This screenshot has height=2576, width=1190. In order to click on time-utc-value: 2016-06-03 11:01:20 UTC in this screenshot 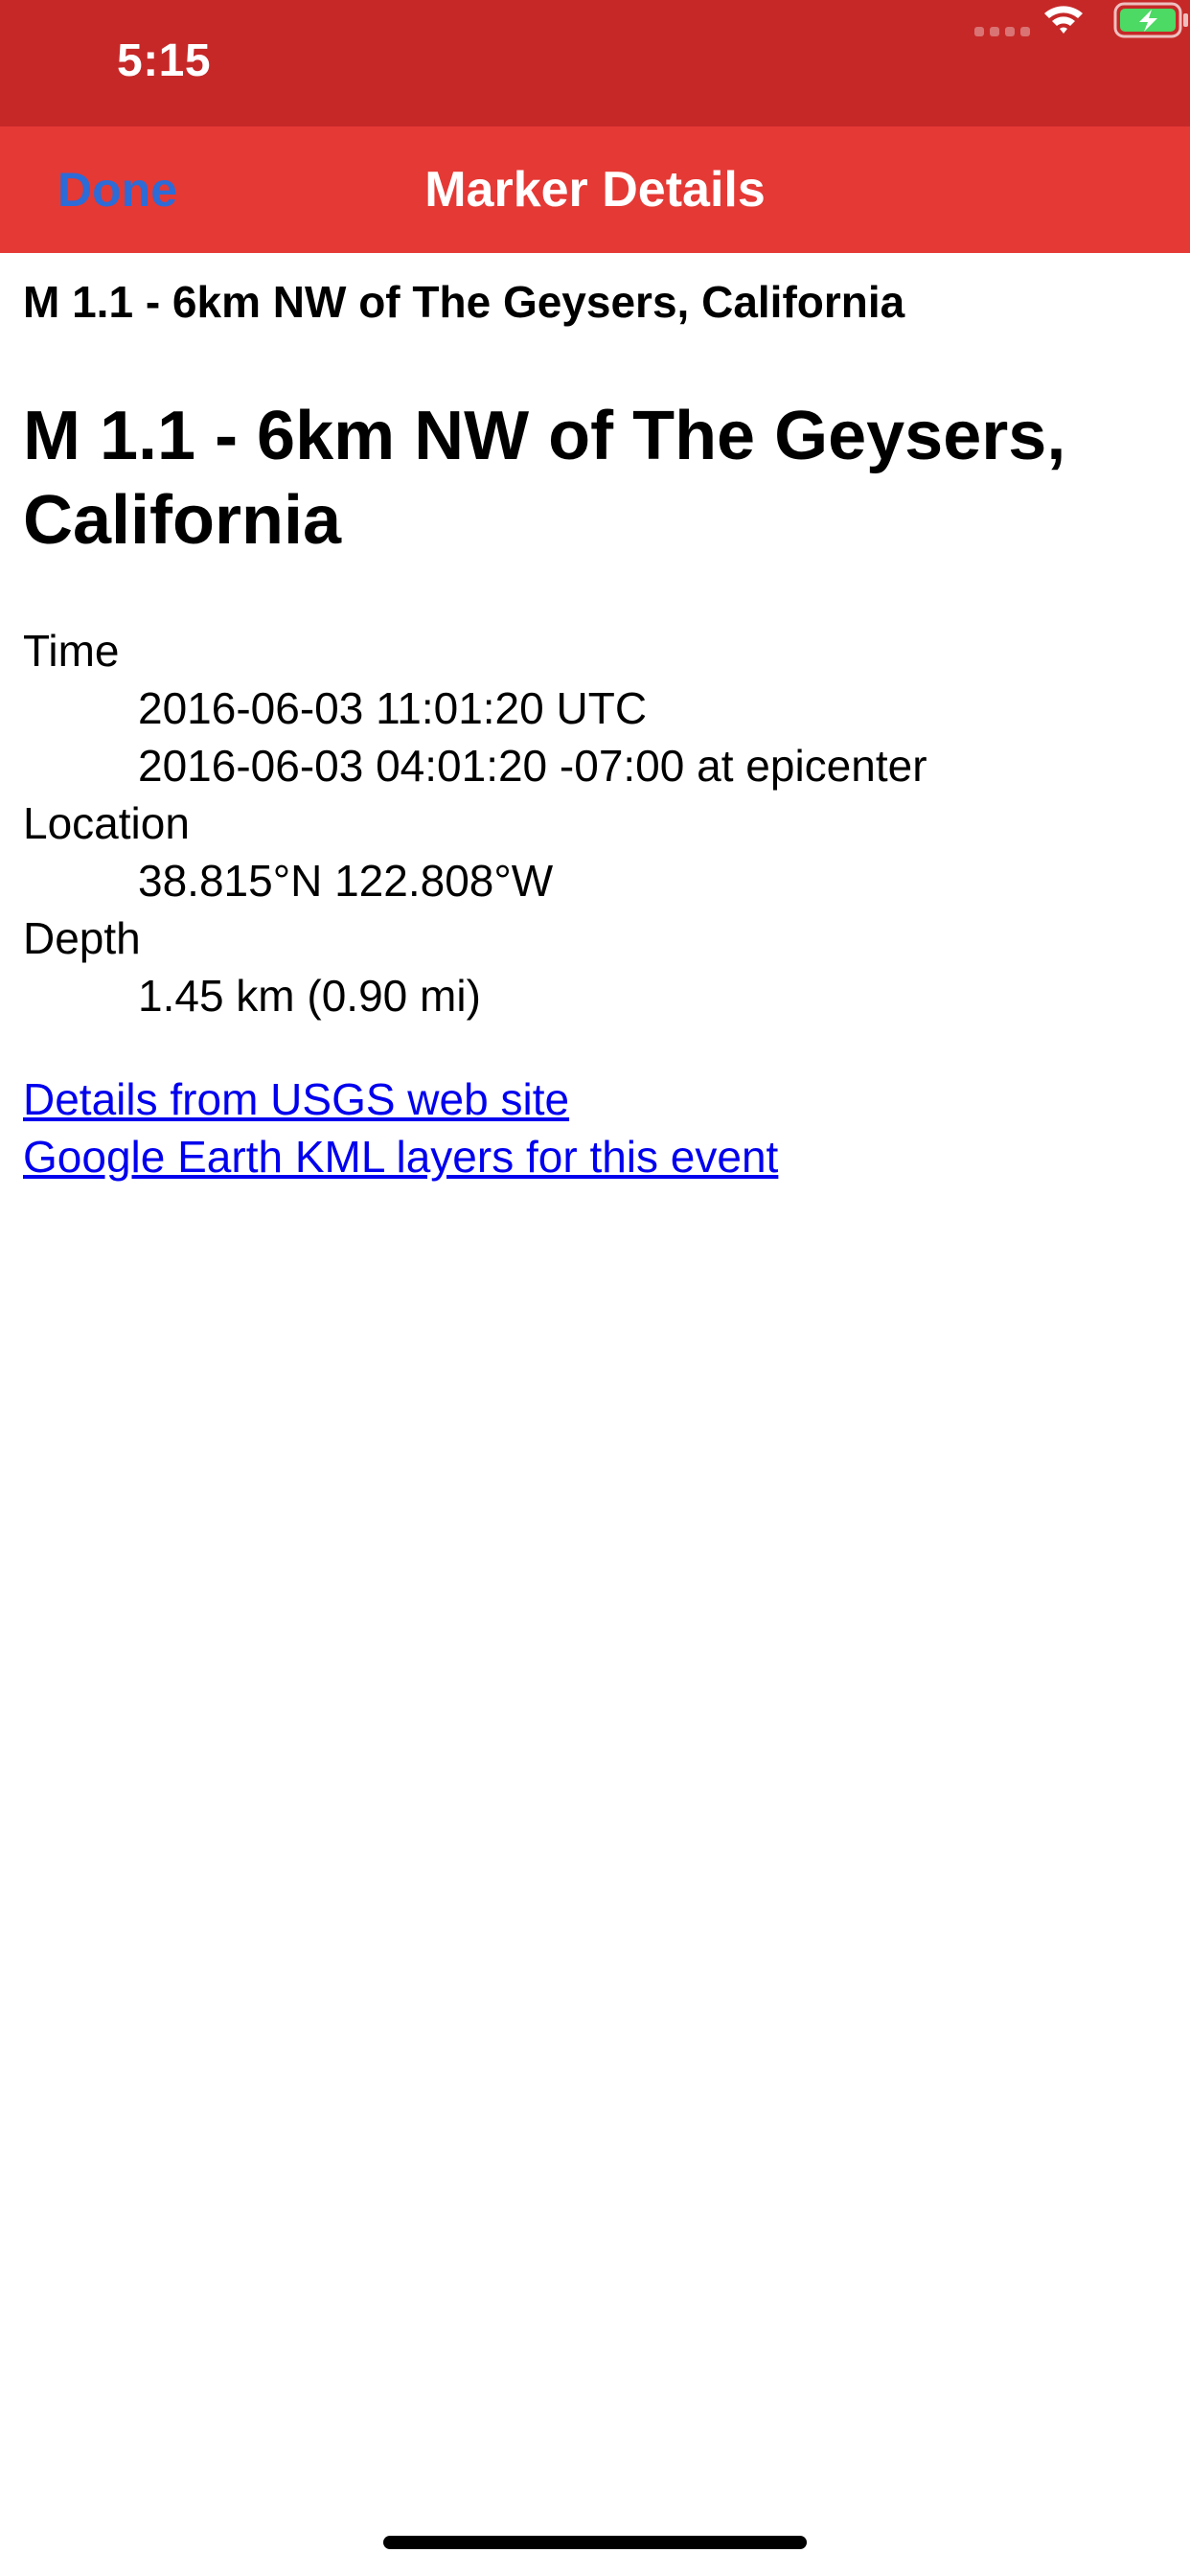, I will do `click(393, 708)`.